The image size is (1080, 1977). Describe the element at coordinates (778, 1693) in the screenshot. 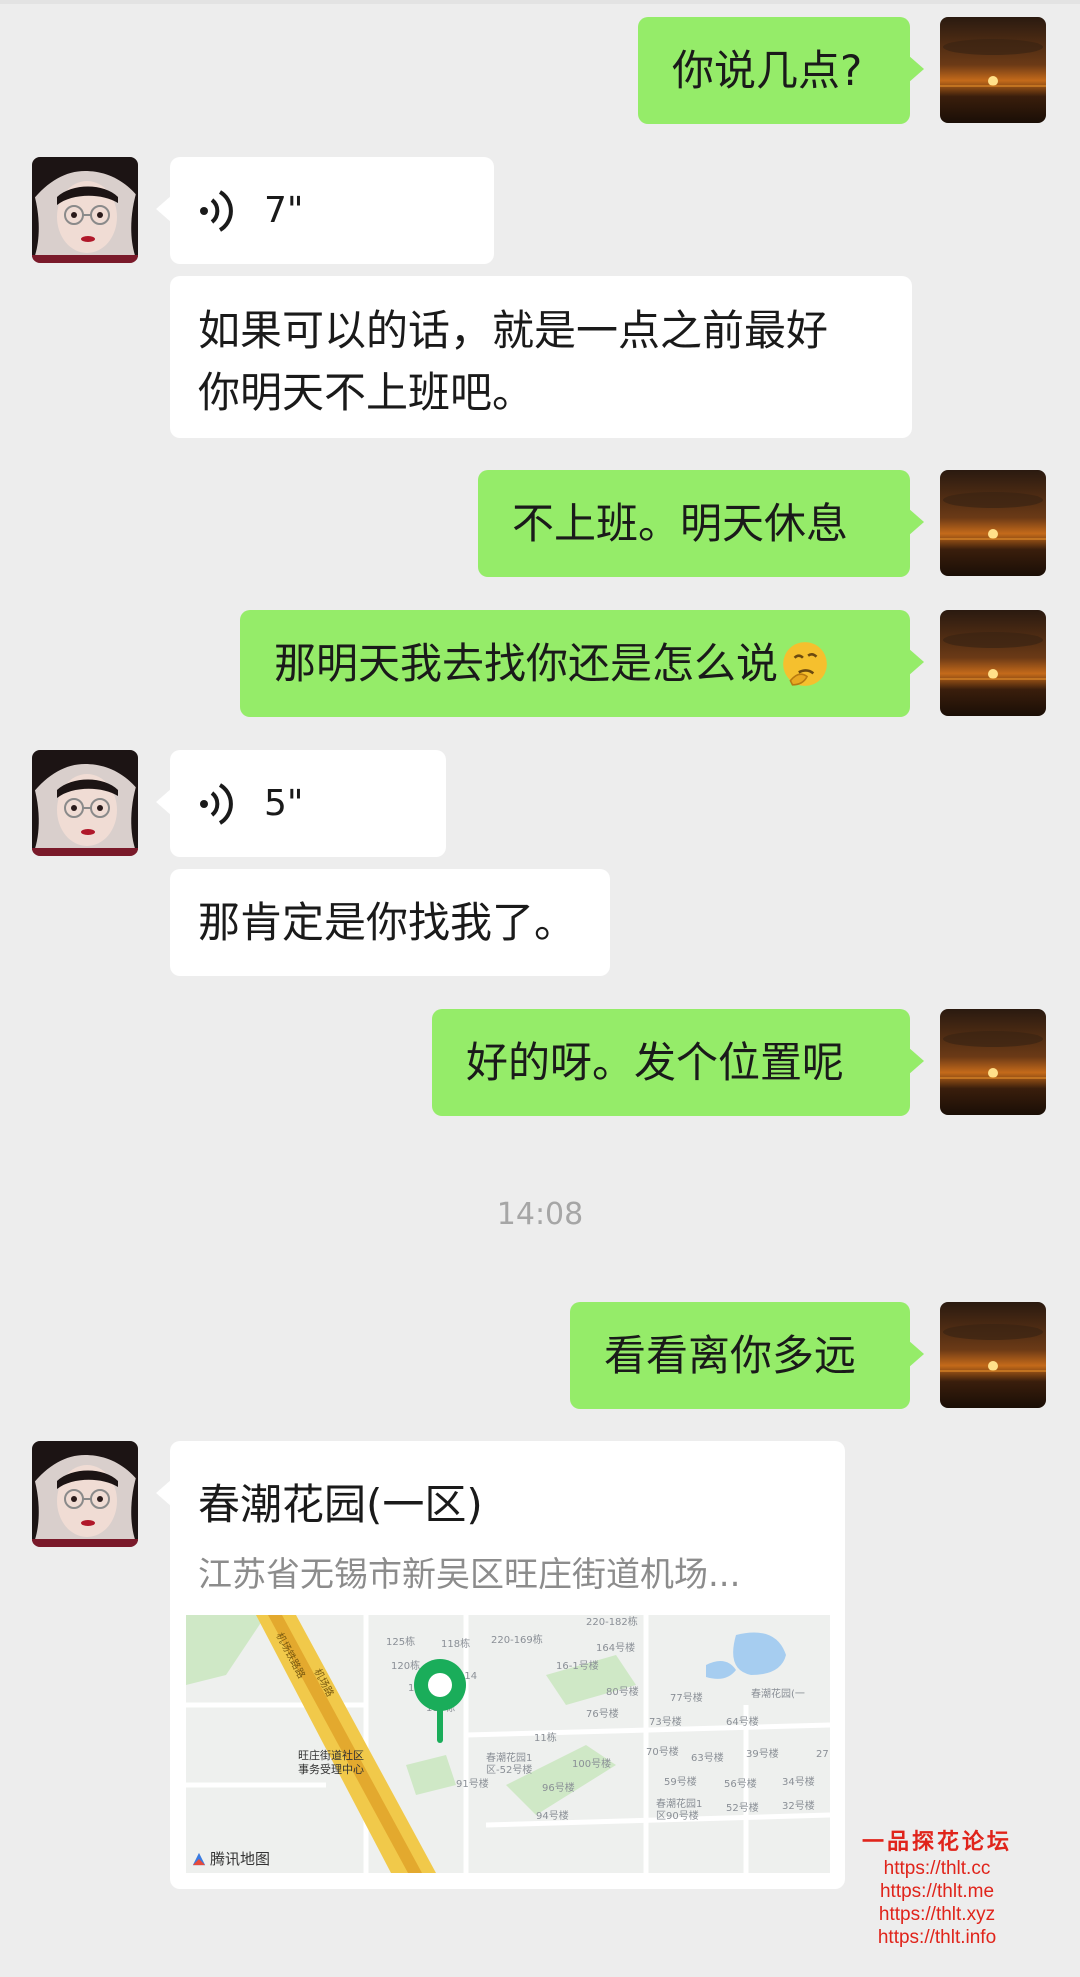

I see `svg-text: 春潮花园(一` at that location.